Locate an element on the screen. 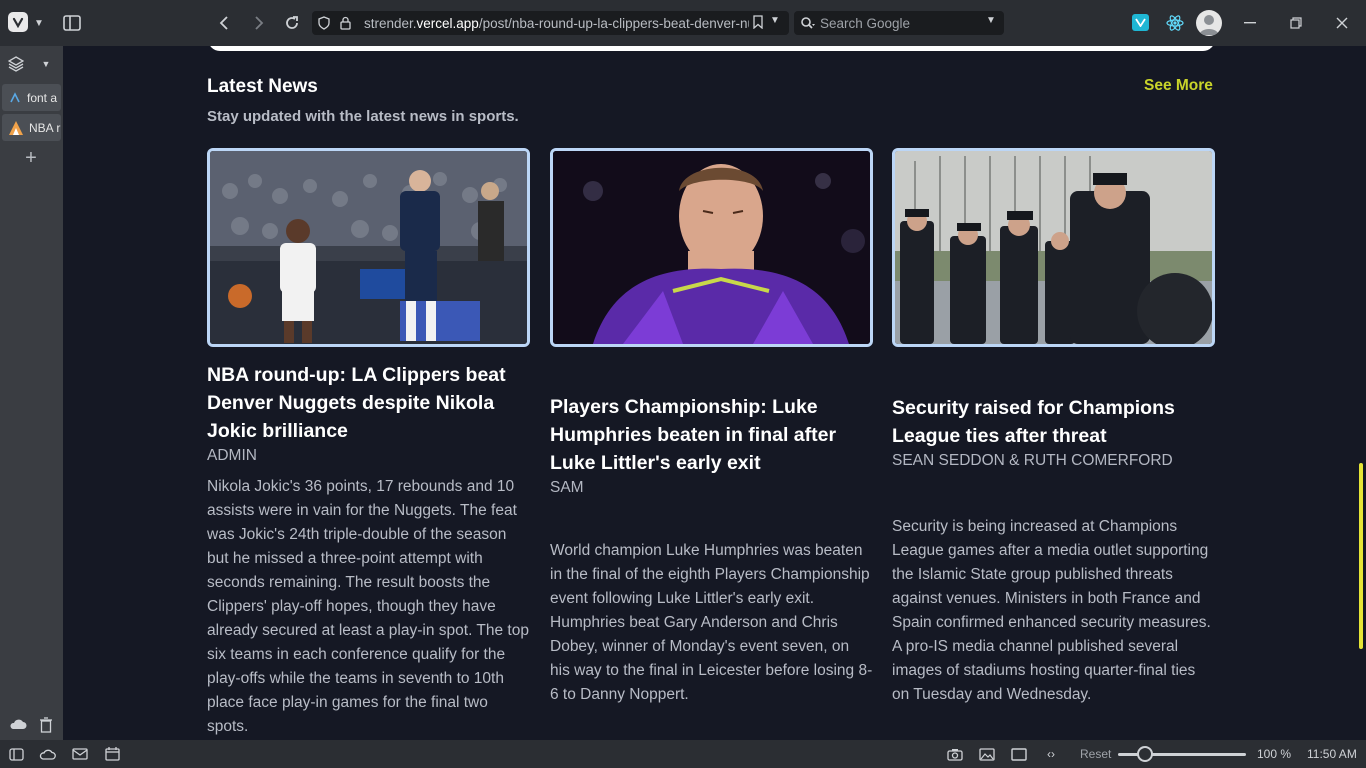 The width and height of the screenshot is (1366, 768). news-author: SEAN SEDDON & RUTH COMERFORD is located at coordinates (1032, 460).